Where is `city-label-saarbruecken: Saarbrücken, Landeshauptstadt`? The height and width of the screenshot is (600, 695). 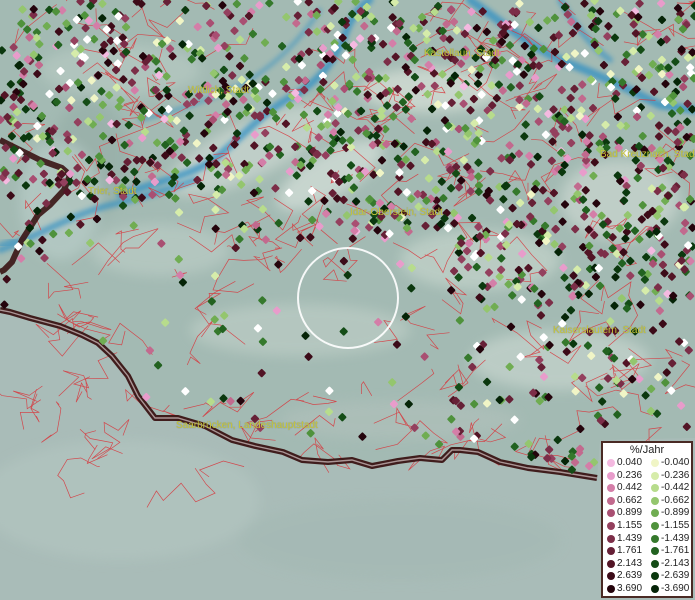
city-label-saarbruecken: Saarbrücken, Landeshauptstadt is located at coordinates (247, 425).